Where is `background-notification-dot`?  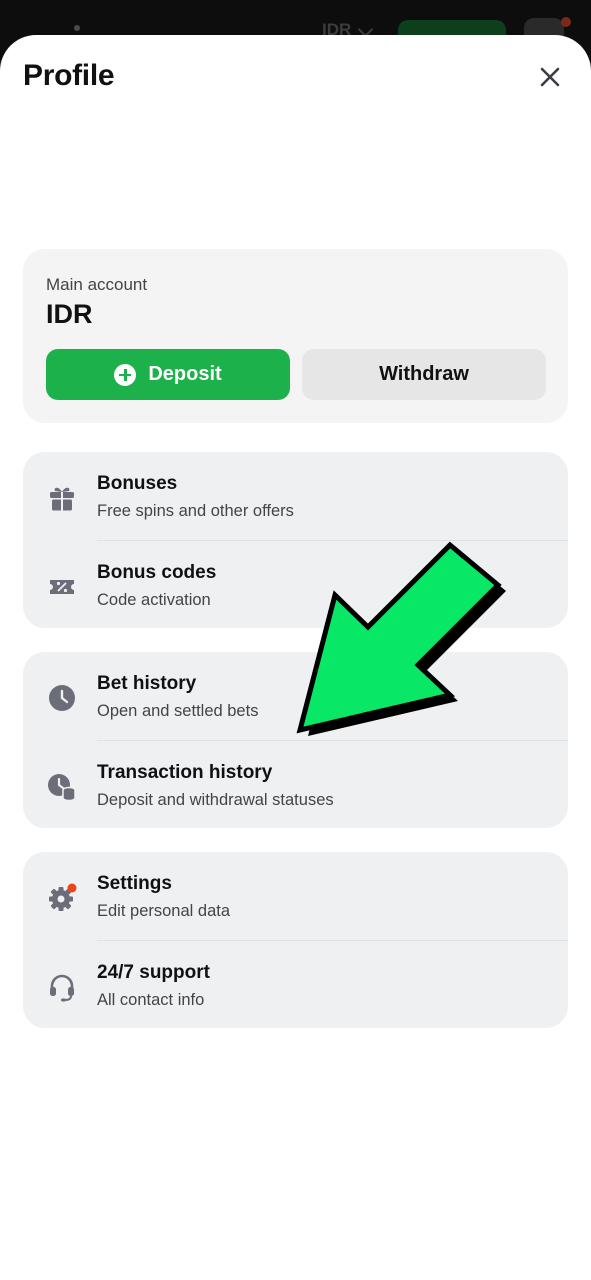
background-notification-dot is located at coordinates (566, 22).